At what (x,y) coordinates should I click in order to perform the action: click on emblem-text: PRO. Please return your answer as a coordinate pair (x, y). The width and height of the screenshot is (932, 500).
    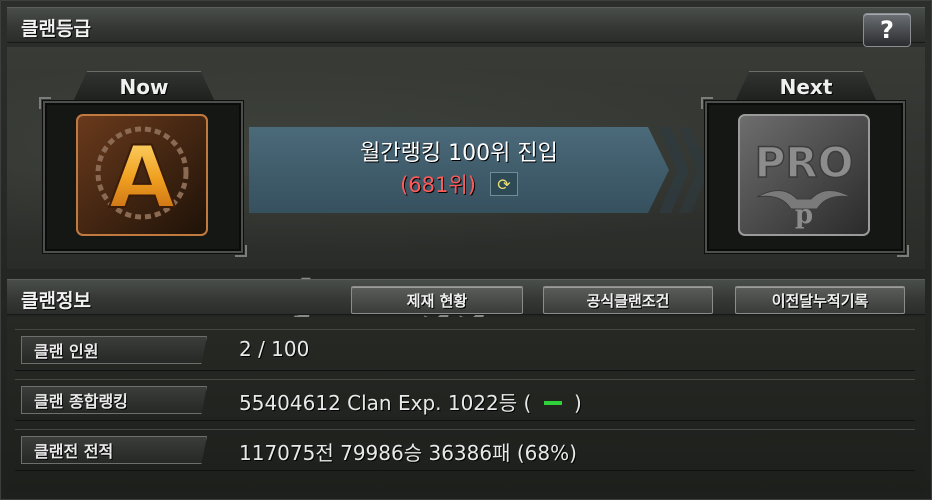
    Looking at the image, I should click on (804, 162).